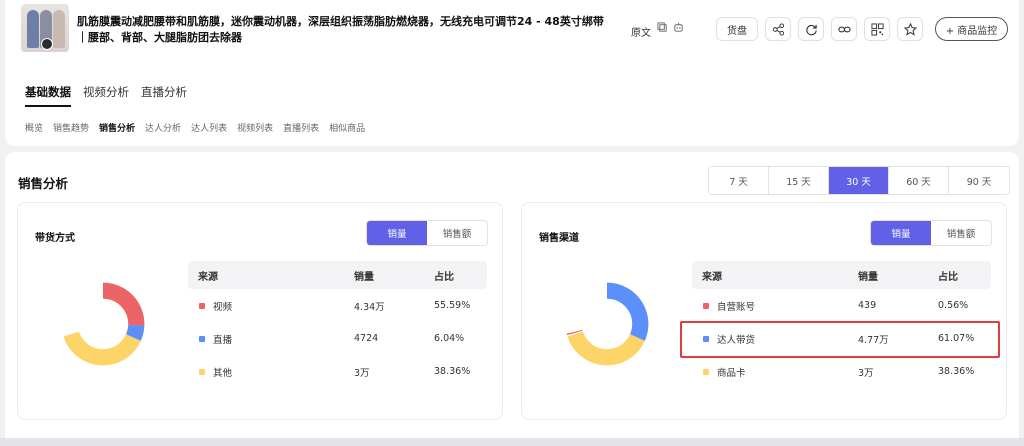 Image resolution: width=1024 pixels, height=446 pixels. Describe the element at coordinates (731, 373) in the screenshot. I see `row-source: 商品卡` at that location.